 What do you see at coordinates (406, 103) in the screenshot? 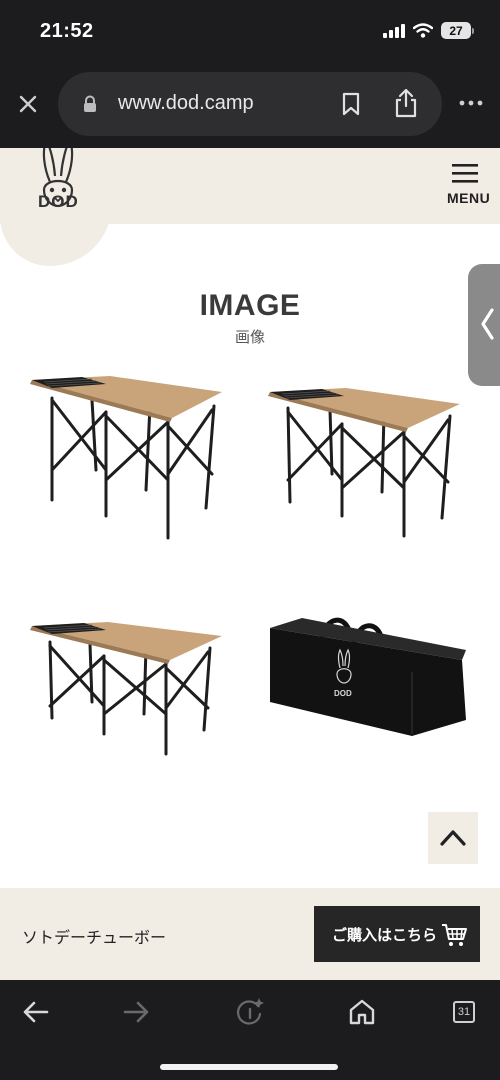
I see `share-icon` at bounding box center [406, 103].